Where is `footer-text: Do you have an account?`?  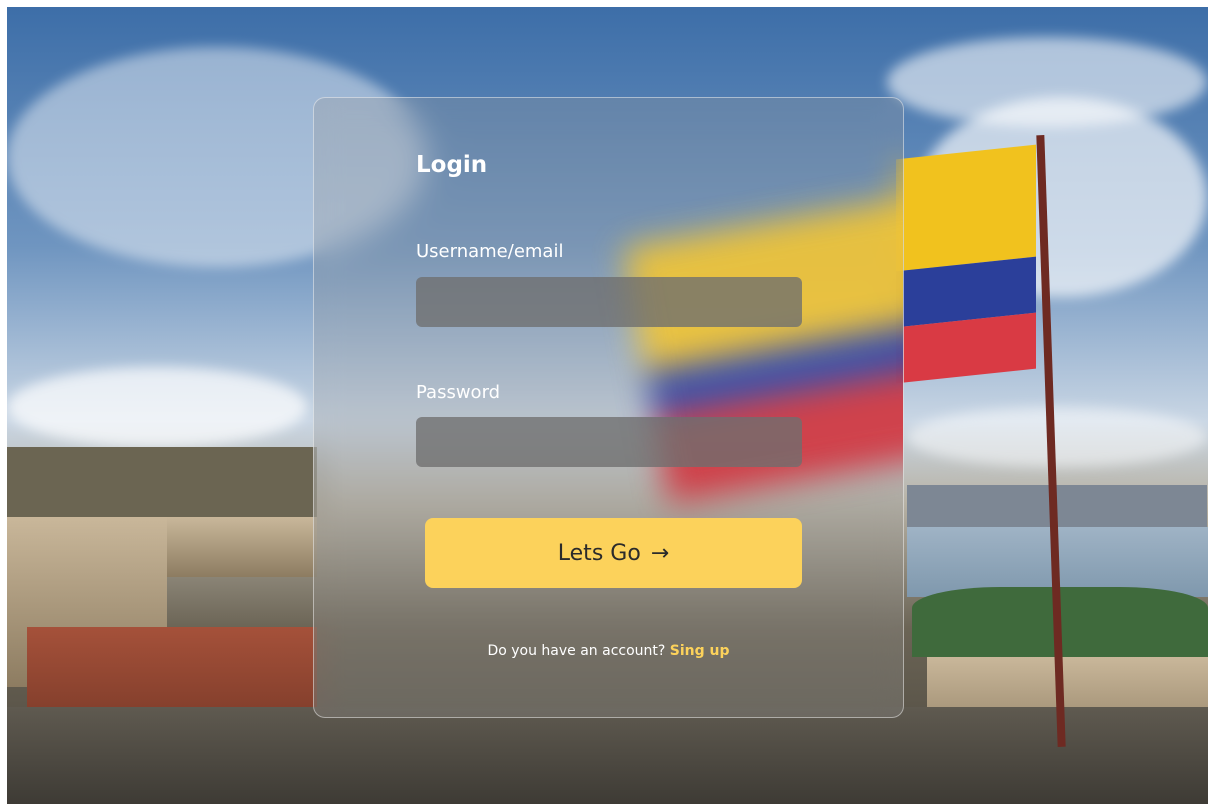 footer-text: Do you have an account? is located at coordinates (576, 651).